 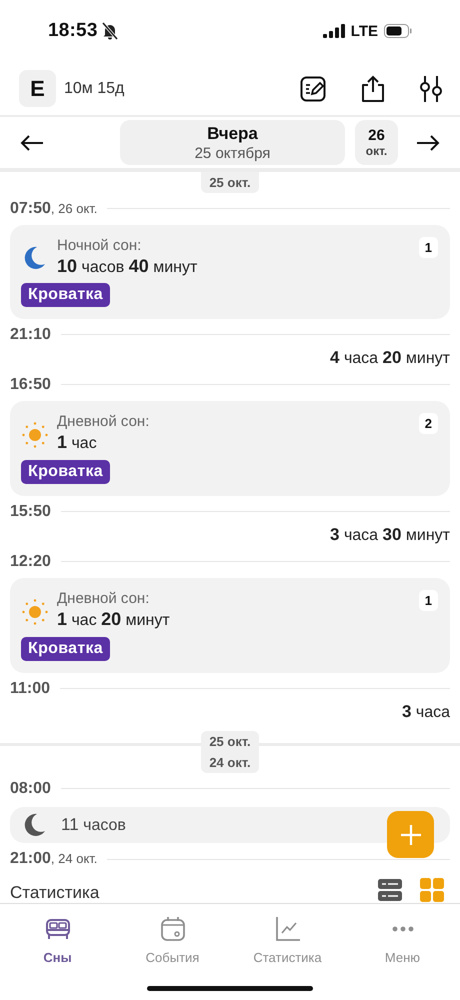 What do you see at coordinates (230, 182) in the screenshot?
I see `date-chip: 25 окт.` at bounding box center [230, 182].